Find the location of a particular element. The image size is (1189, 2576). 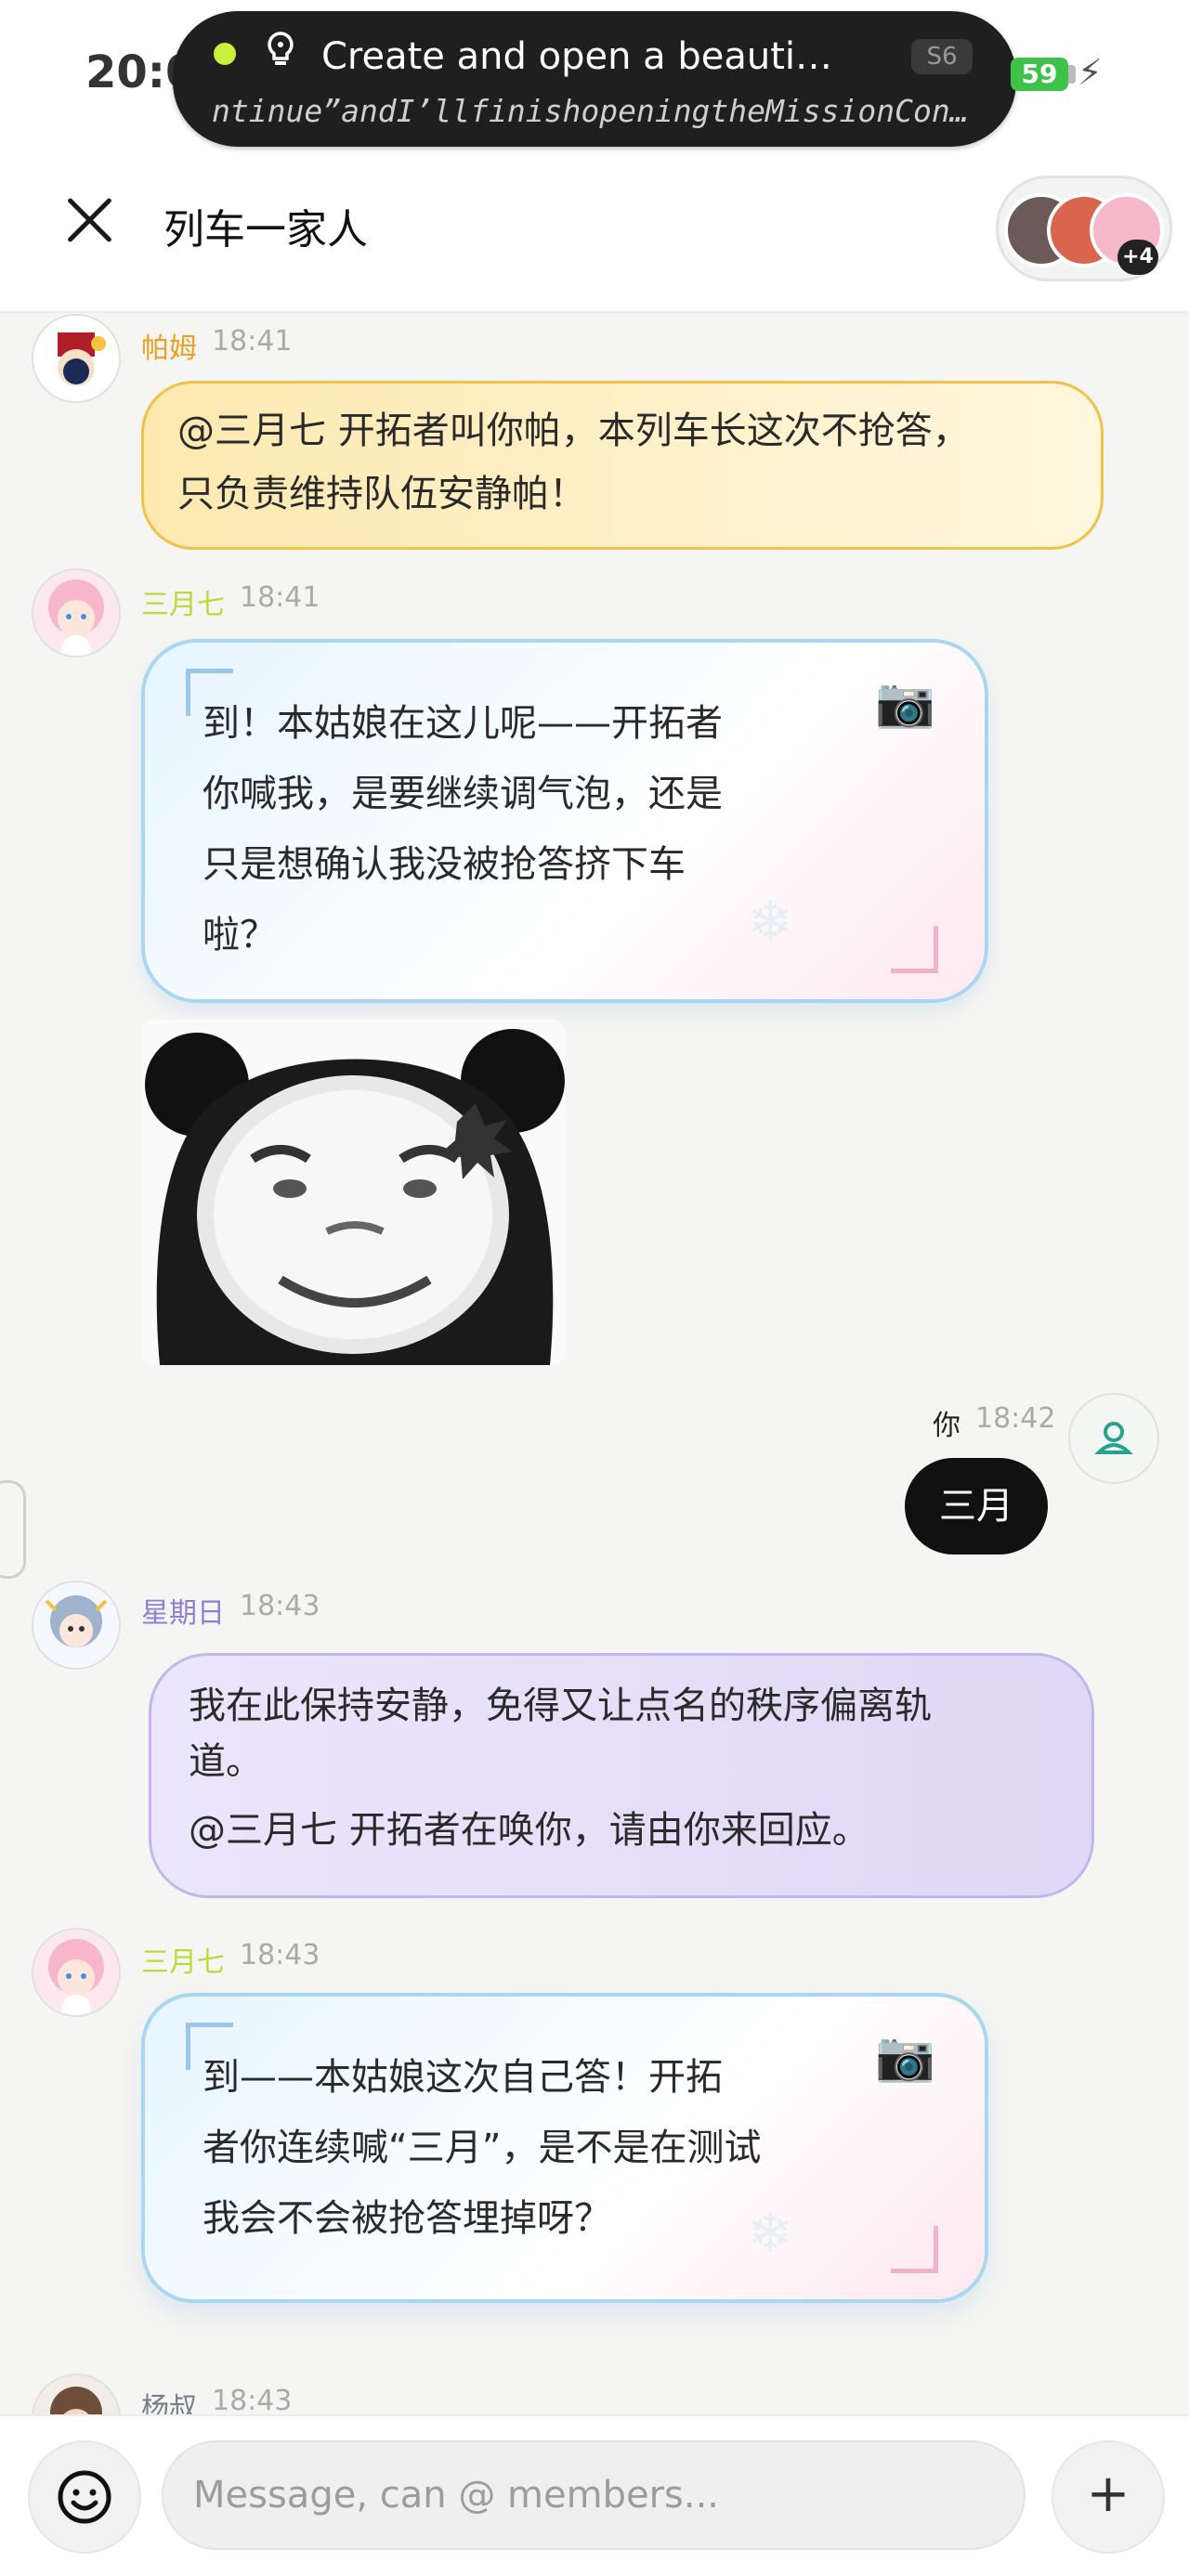

panda-sticker-image is located at coordinates (353, 1192).